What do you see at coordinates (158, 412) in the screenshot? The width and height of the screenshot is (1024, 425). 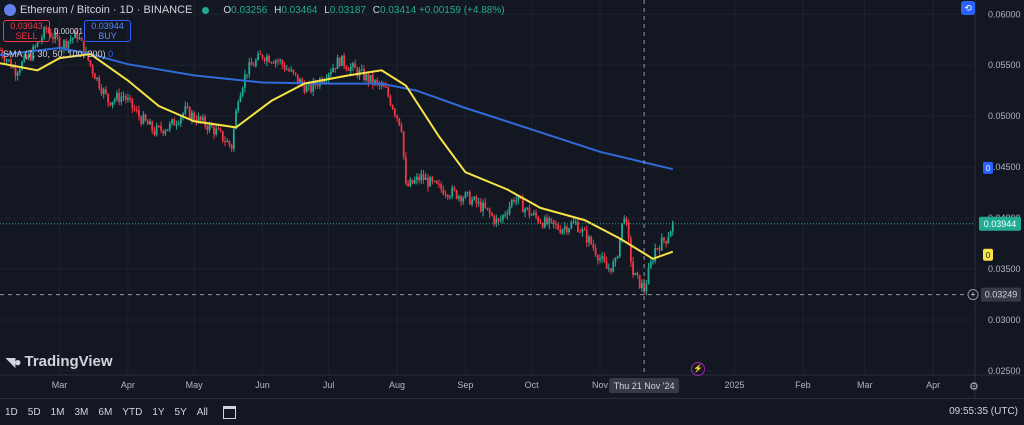 I see `timeframe-1y: 1Y` at bounding box center [158, 412].